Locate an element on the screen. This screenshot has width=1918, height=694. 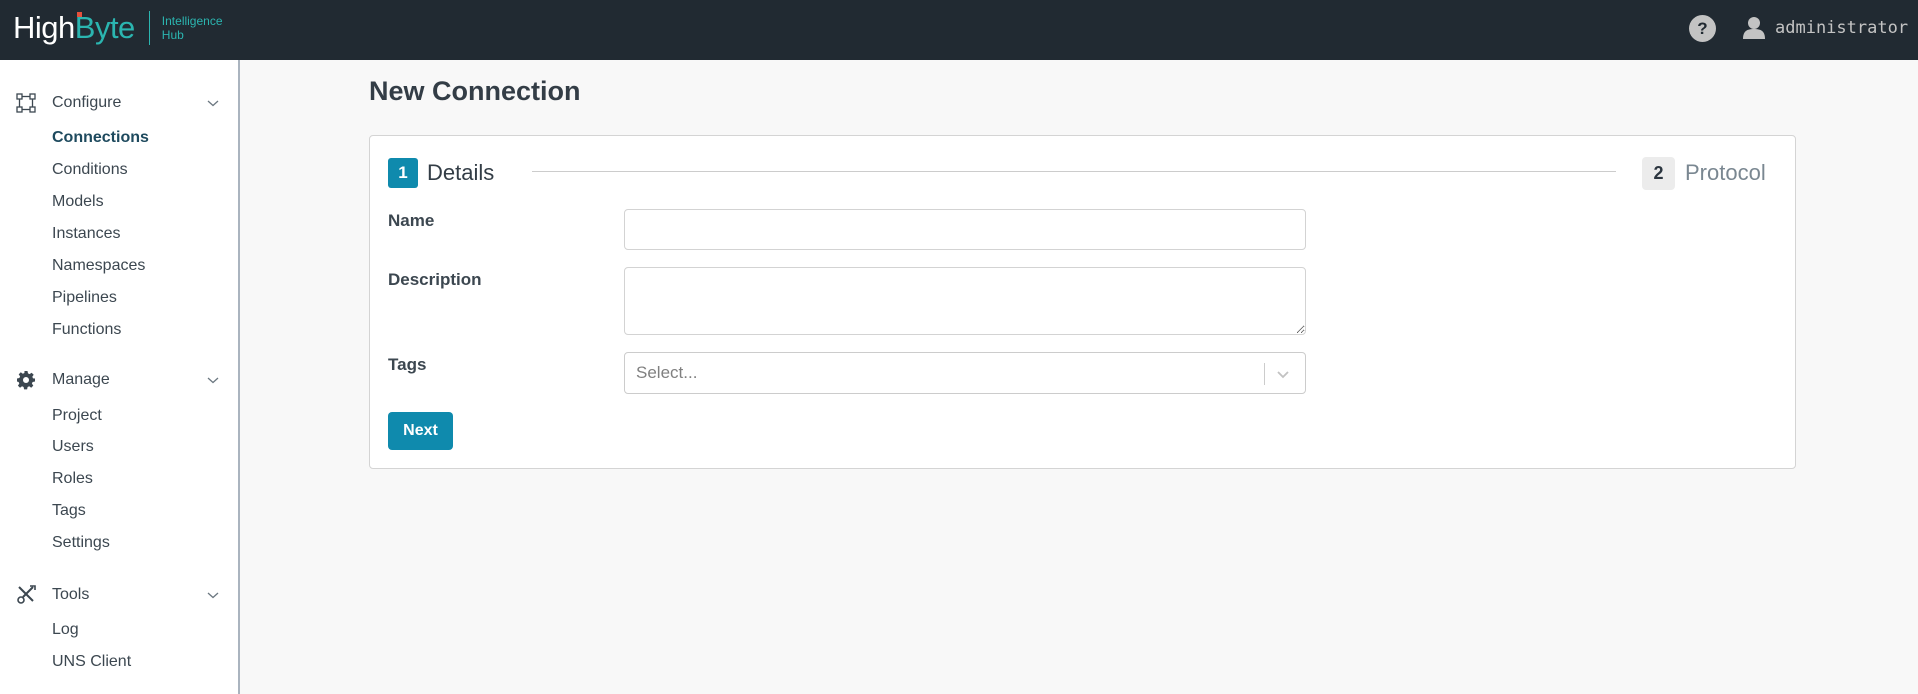
name-input is located at coordinates (965, 229).